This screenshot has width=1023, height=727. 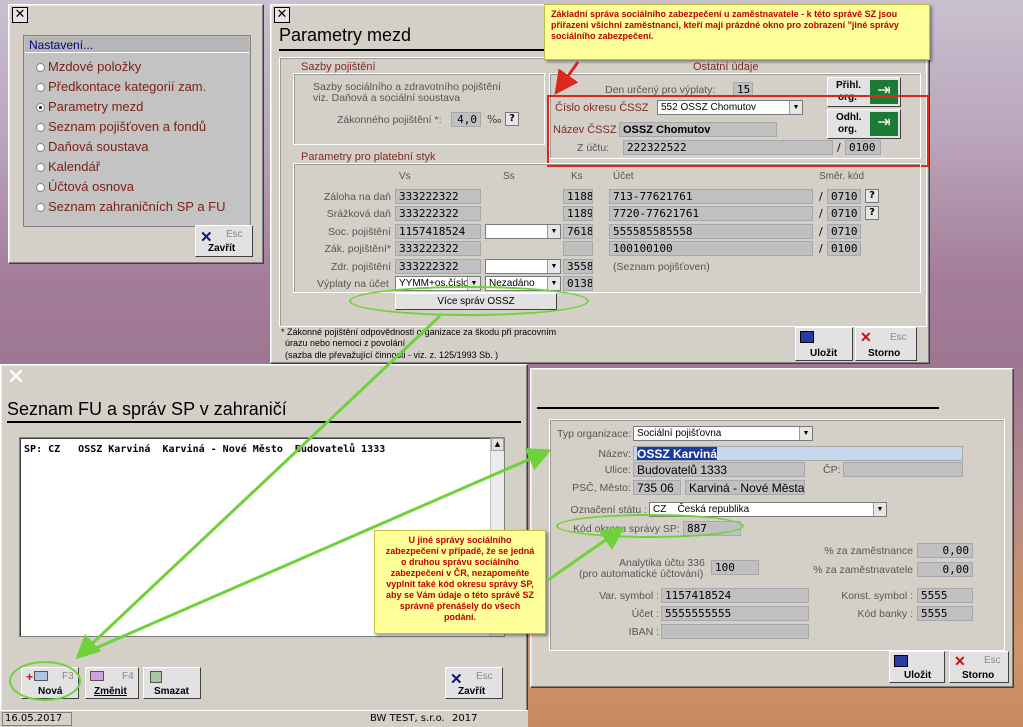 What do you see at coordinates (315, 552) in the screenshot?
I see `arrow-list-to-detail` at bounding box center [315, 552].